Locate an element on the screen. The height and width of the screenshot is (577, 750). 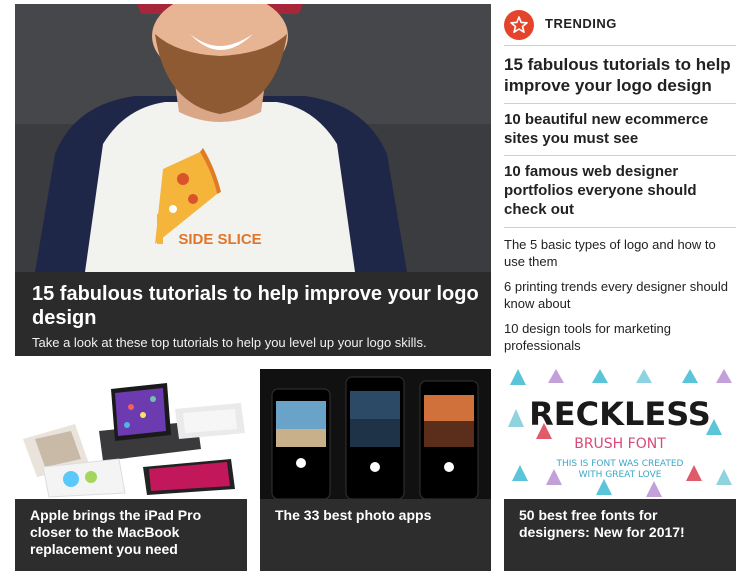
trending-divider is located at coordinates (620, 227).